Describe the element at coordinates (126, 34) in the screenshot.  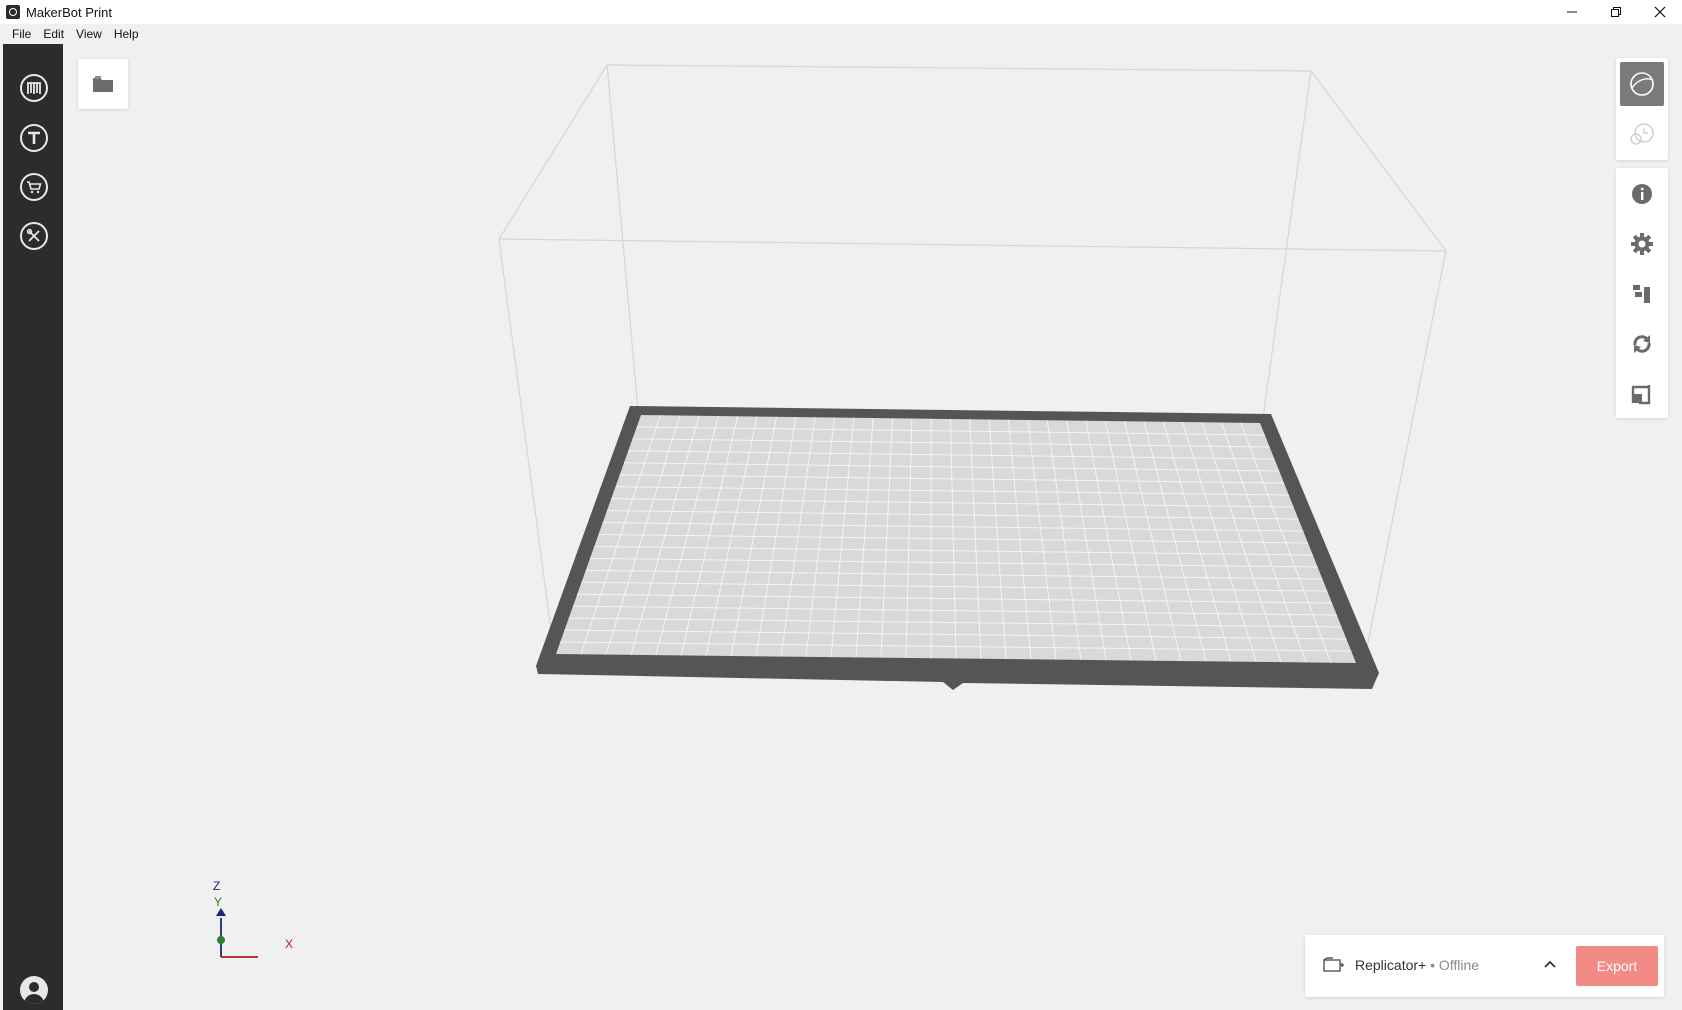
I see `menu-help: Help` at that location.